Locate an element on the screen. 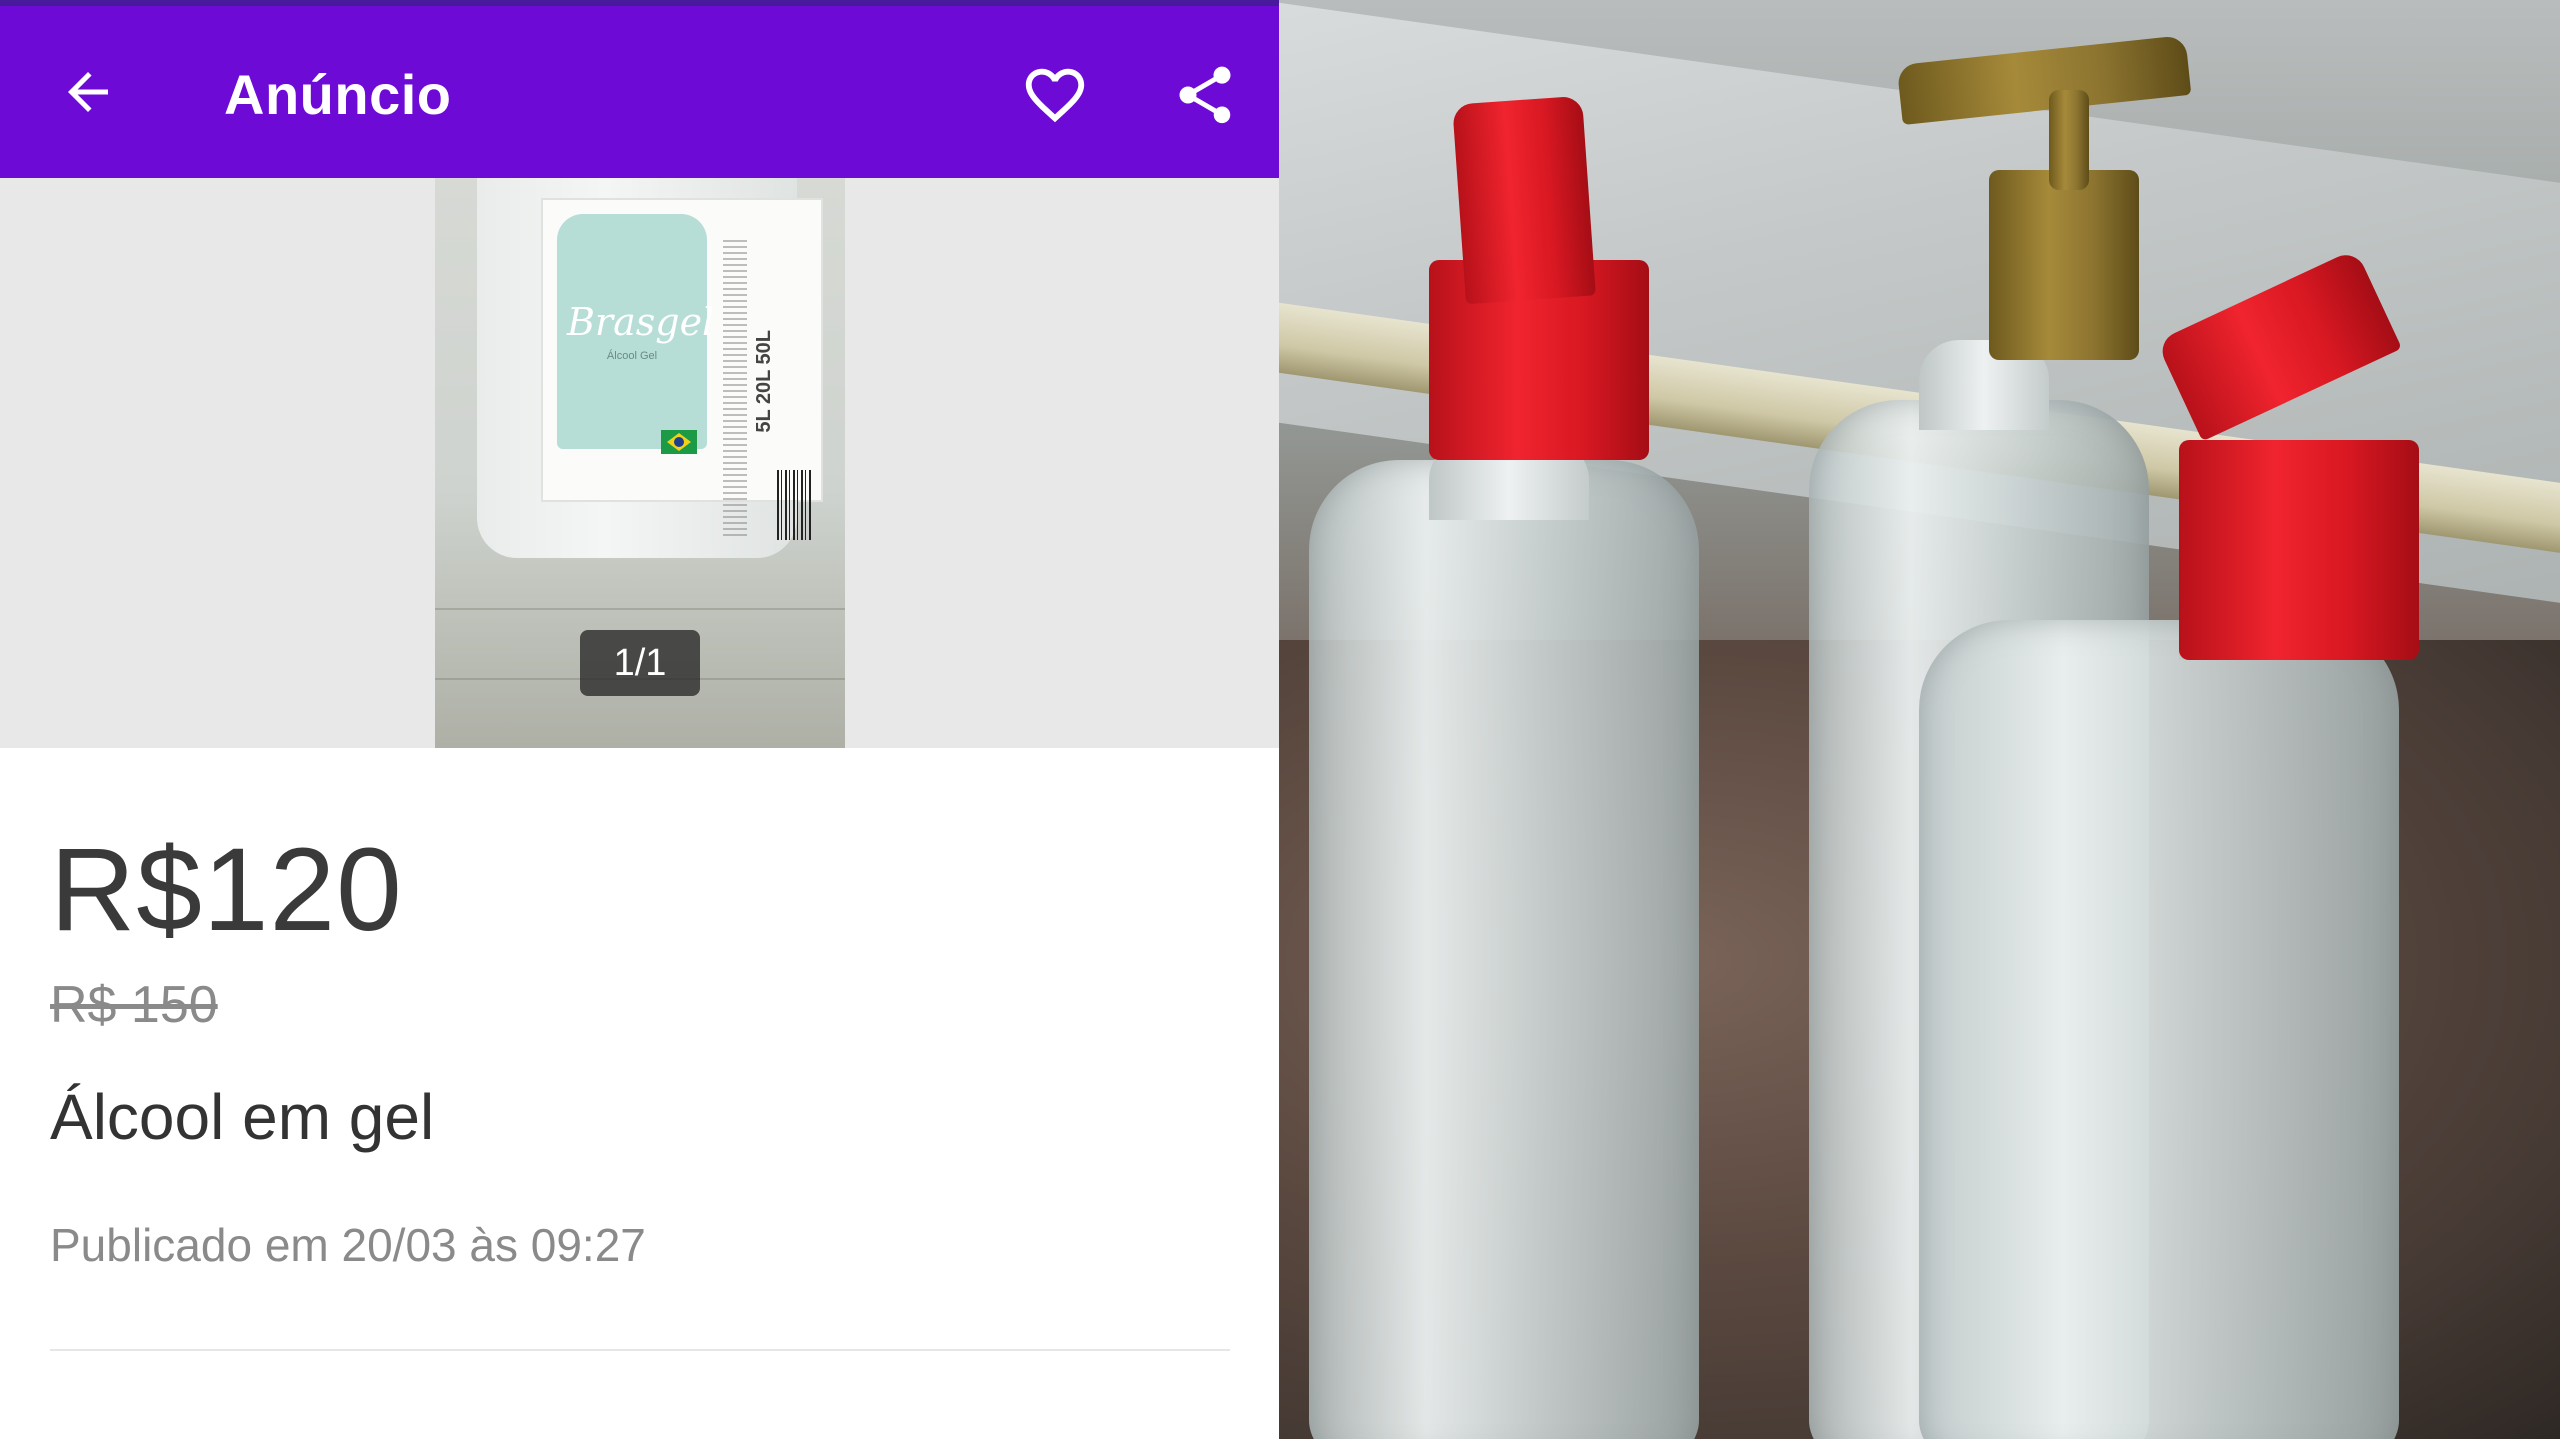 The image size is (2560, 1439). brazil-flag-icon is located at coordinates (679, 442).